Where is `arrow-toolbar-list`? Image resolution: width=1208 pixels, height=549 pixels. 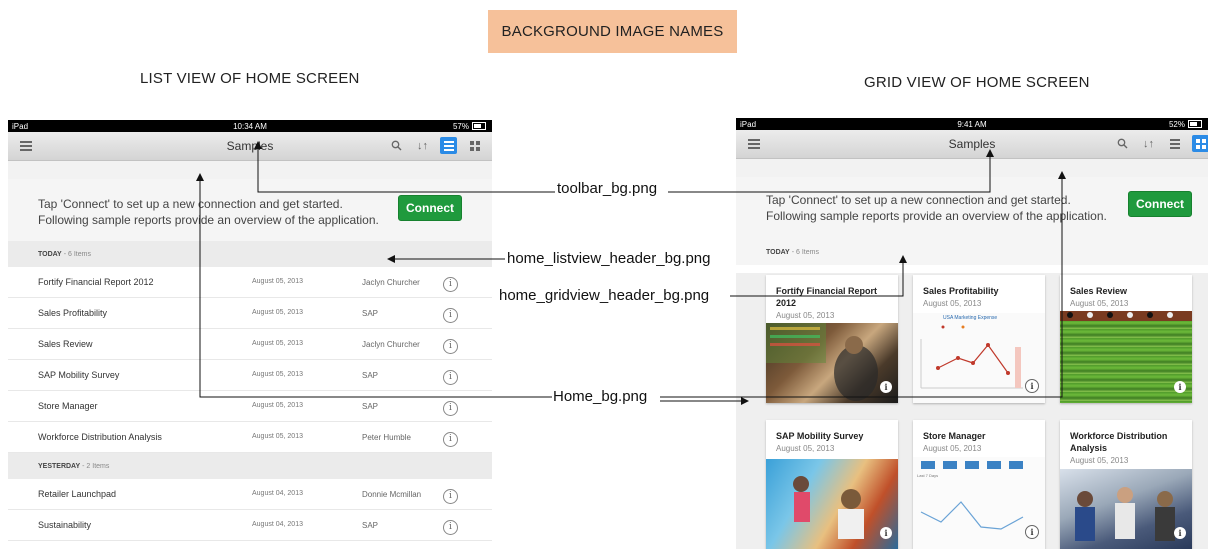 arrow-toolbar-list is located at coordinates (404, 167).